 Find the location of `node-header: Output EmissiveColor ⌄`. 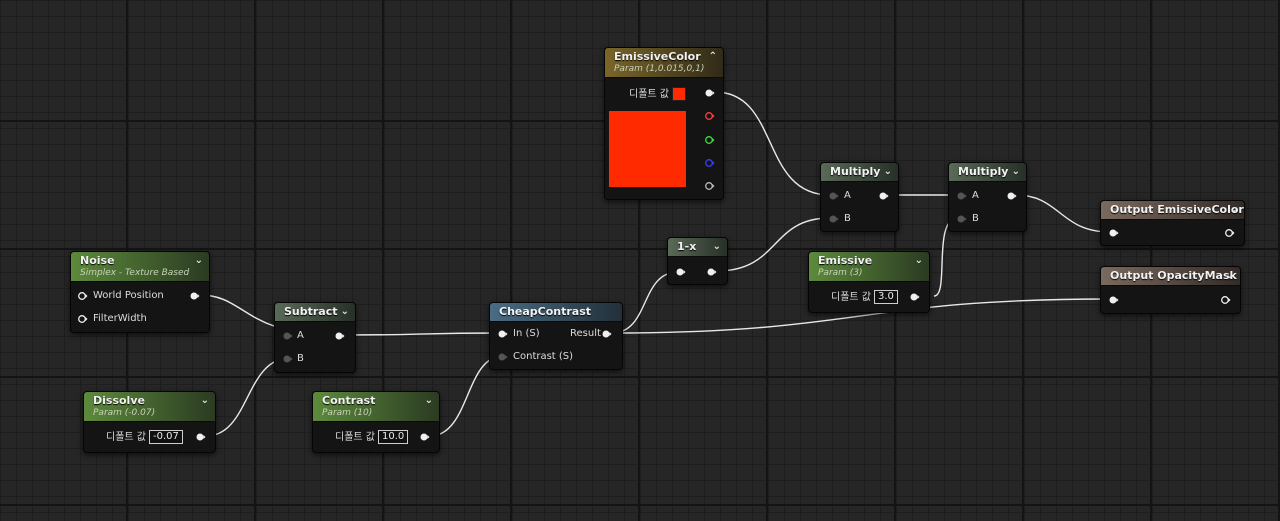

node-header: Output EmissiveColor ⌄ is located at coordinates (1172, 210).